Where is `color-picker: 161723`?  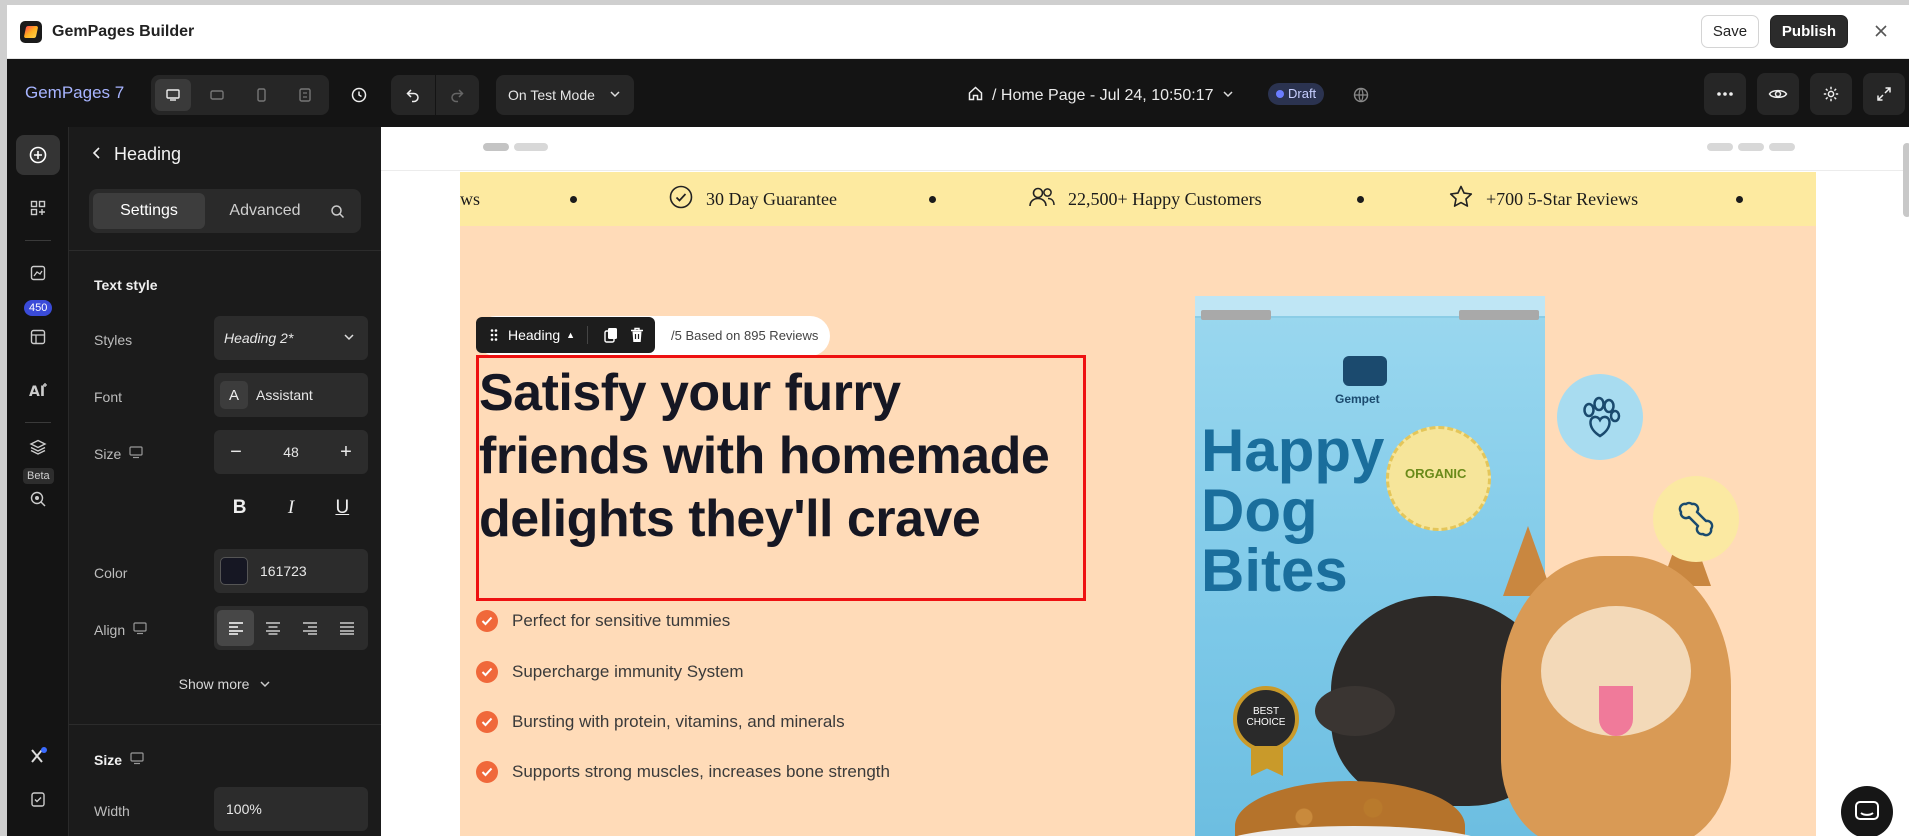 color-picker: 161723 is located at coordinates (291, 571).